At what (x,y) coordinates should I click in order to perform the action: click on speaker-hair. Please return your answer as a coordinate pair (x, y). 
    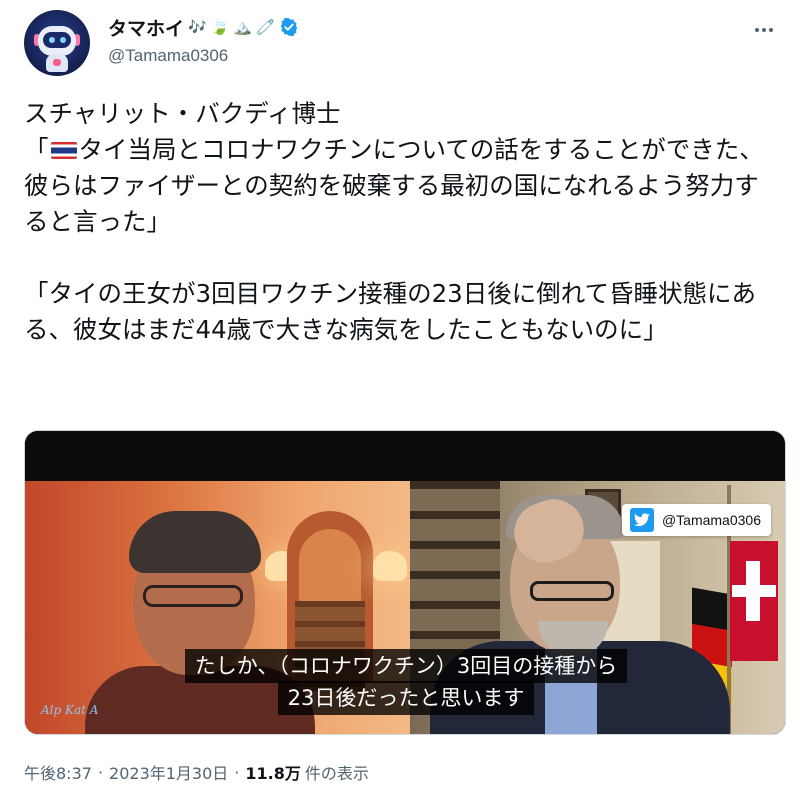
    Looking at the image, I should click on (195, 542).